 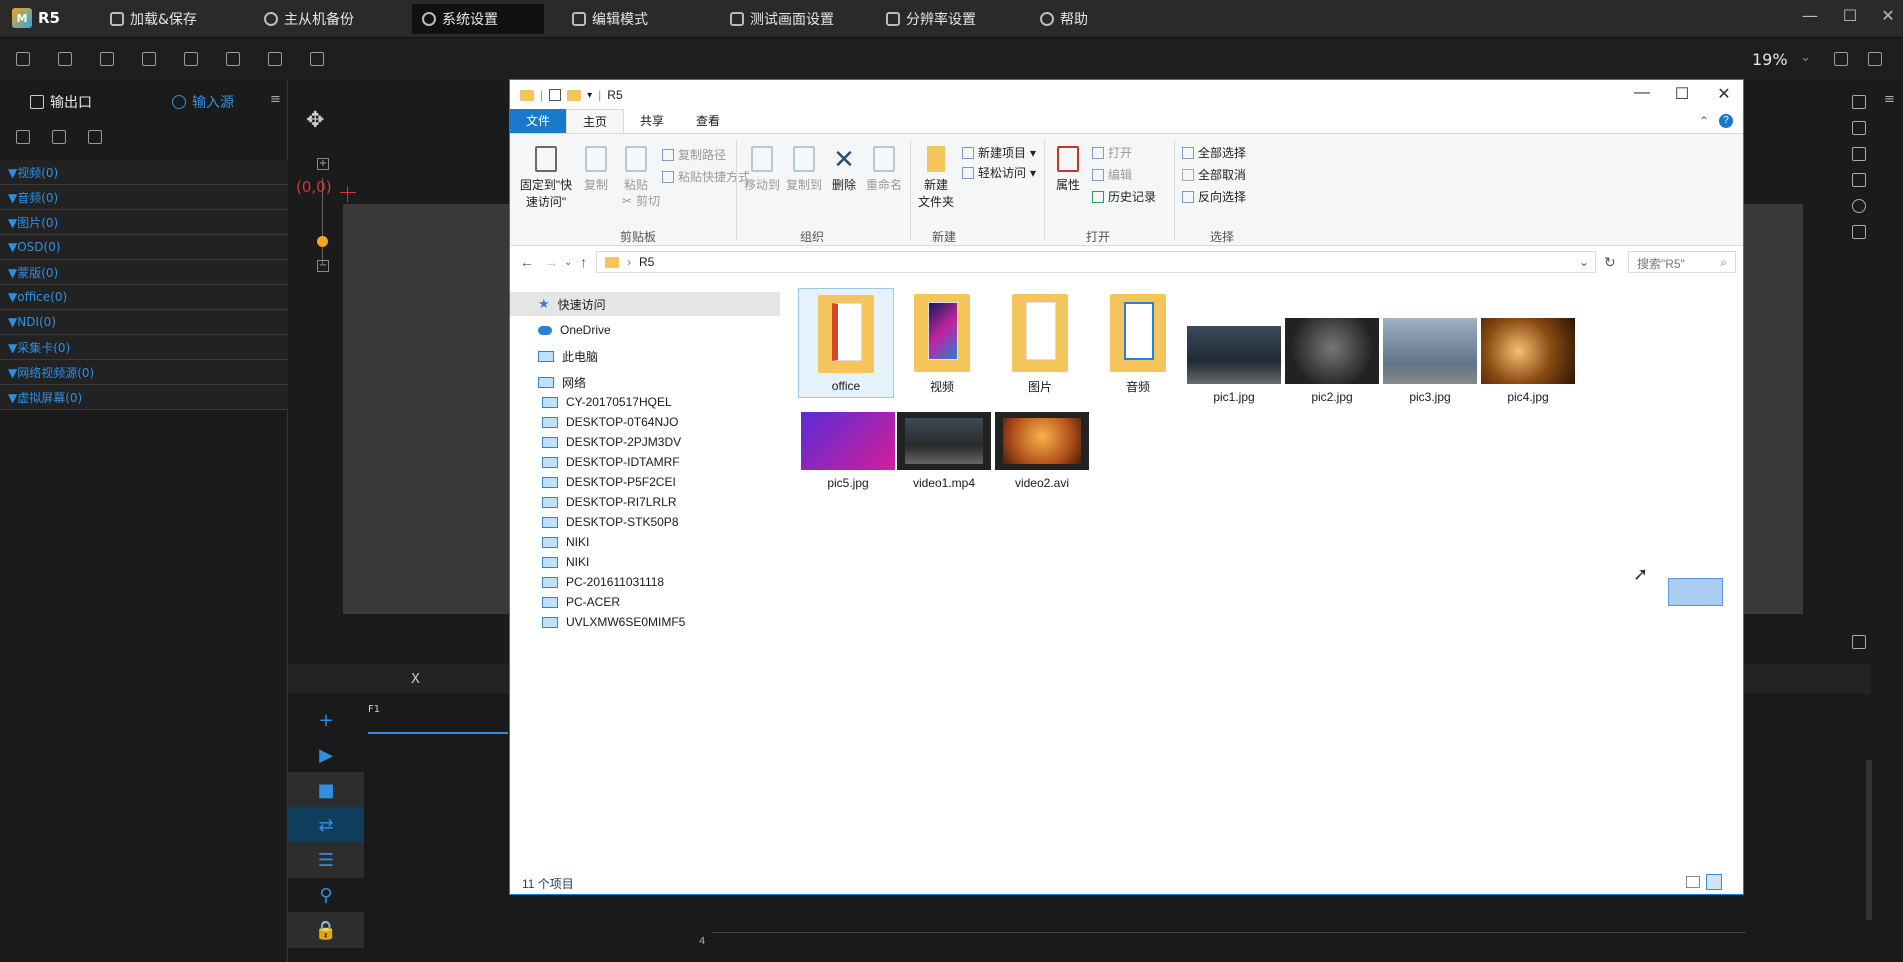 I want to click on file-pic1: pic1.jpg, so click(x=1234, y=365).